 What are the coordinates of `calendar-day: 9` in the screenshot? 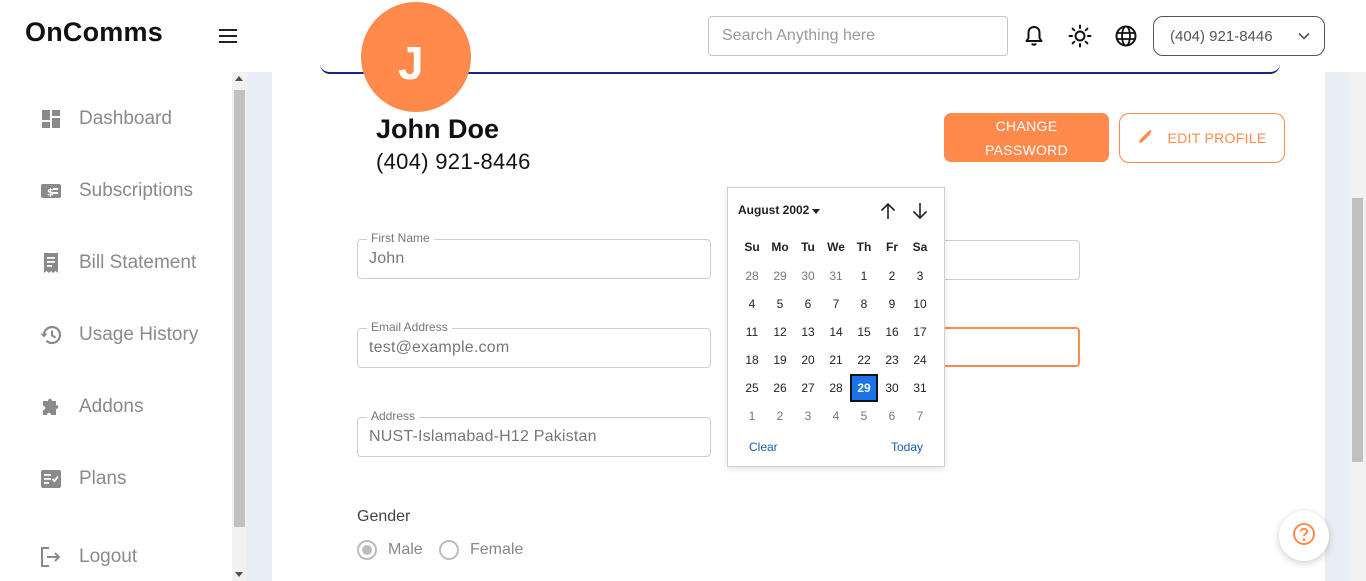 It's located at (892, 304).